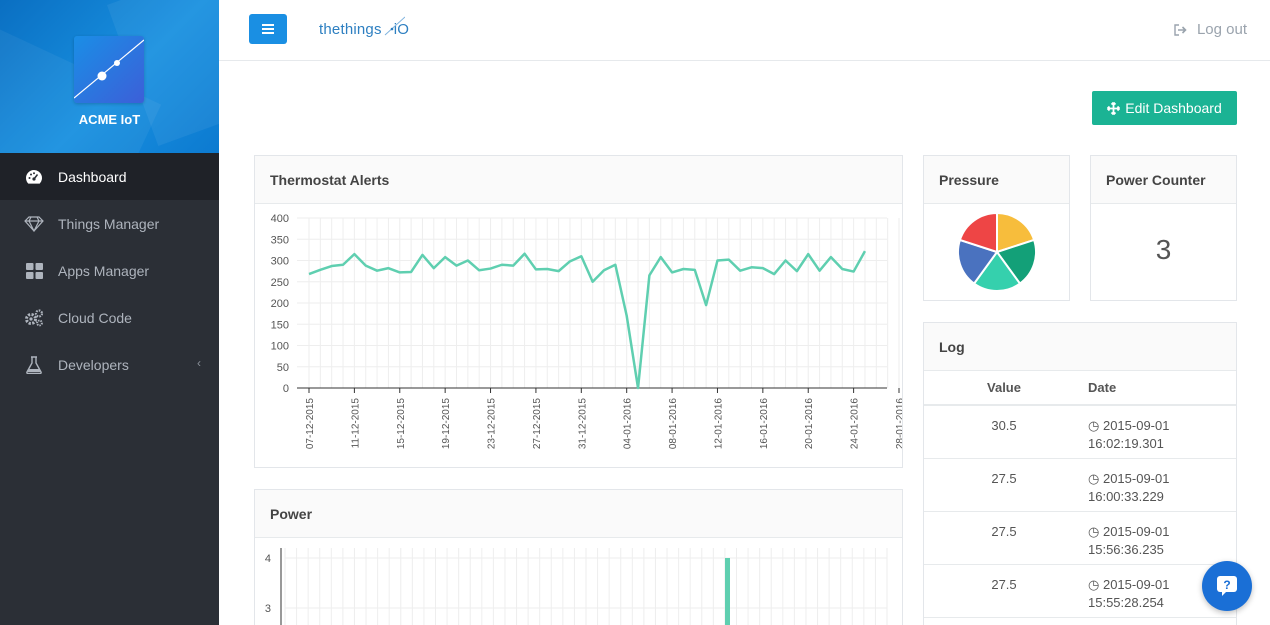 The height and width of the screenshot is (625, 1270). I want to click on sidebar-item-things-manager: Things Manager, so click(109, 223).